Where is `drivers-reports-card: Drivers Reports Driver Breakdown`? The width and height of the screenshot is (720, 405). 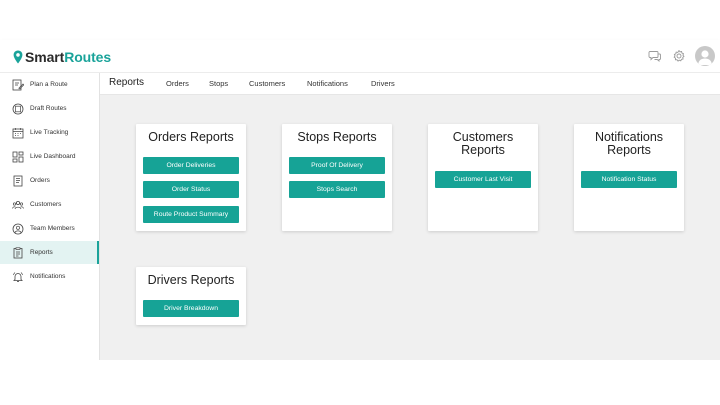
drivers-reports-card: Drivers Reports Driver Breakdown is located at coordinates (191, 296).